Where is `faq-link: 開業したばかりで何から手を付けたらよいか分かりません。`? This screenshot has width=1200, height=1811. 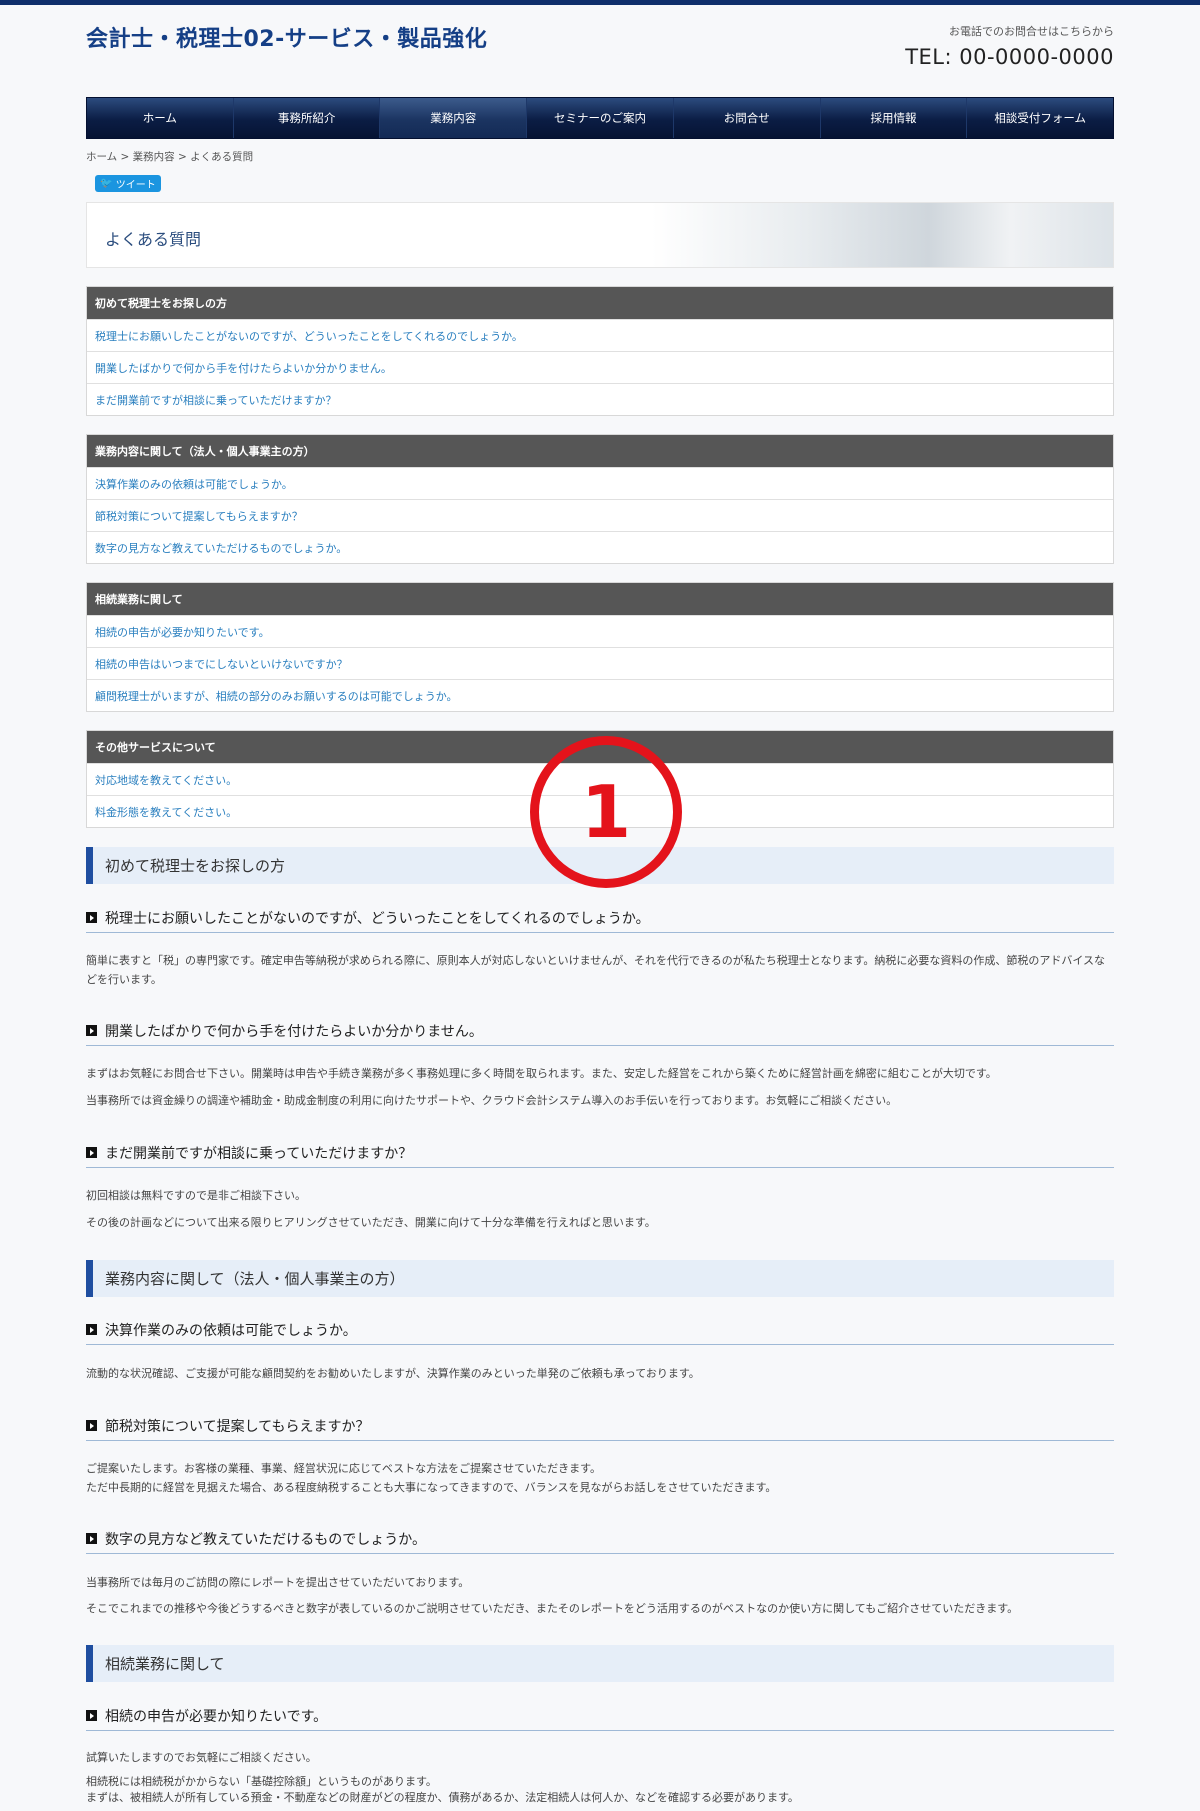 faq-link: 開業したばかりで何から手を付けたらよいか分かりません。 is located at coordinates (600, 367).